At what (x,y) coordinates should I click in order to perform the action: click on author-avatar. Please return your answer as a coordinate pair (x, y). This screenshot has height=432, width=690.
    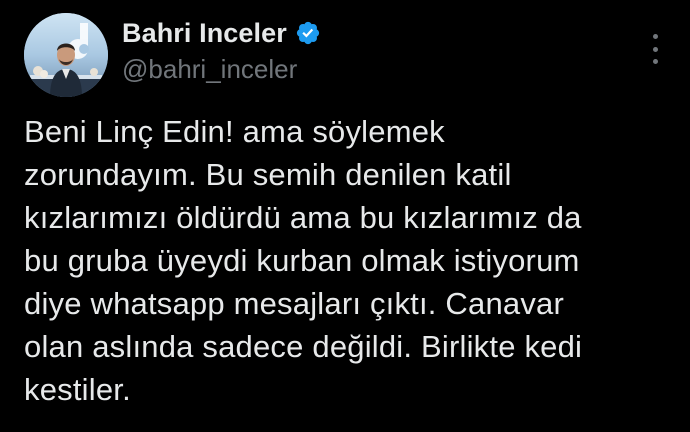
    Looking at the image, I should click on (66, 55).